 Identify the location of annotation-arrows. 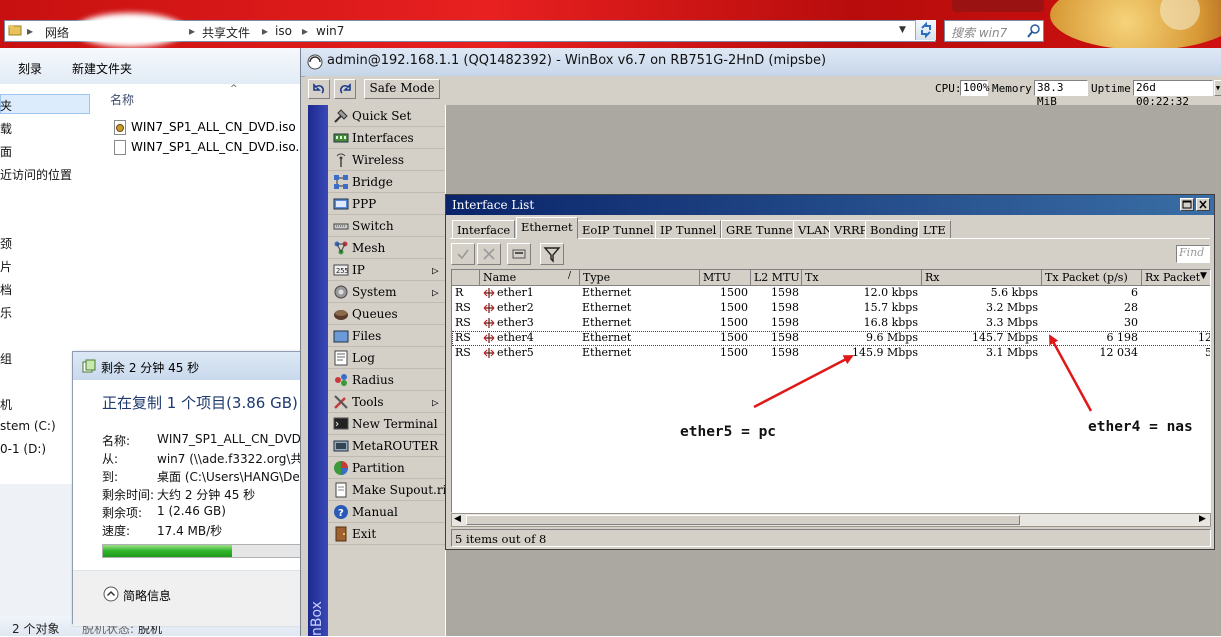
(923, 373).